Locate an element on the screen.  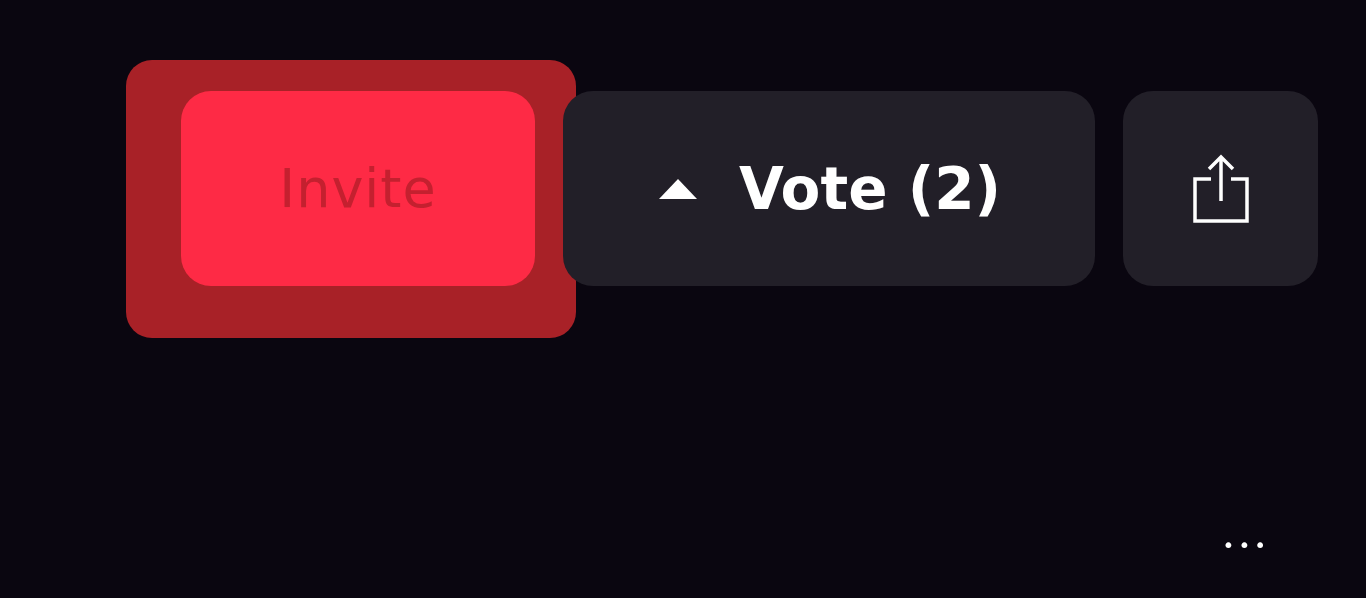
vote-label: Vote (2) is located at coordinates (870, 188).